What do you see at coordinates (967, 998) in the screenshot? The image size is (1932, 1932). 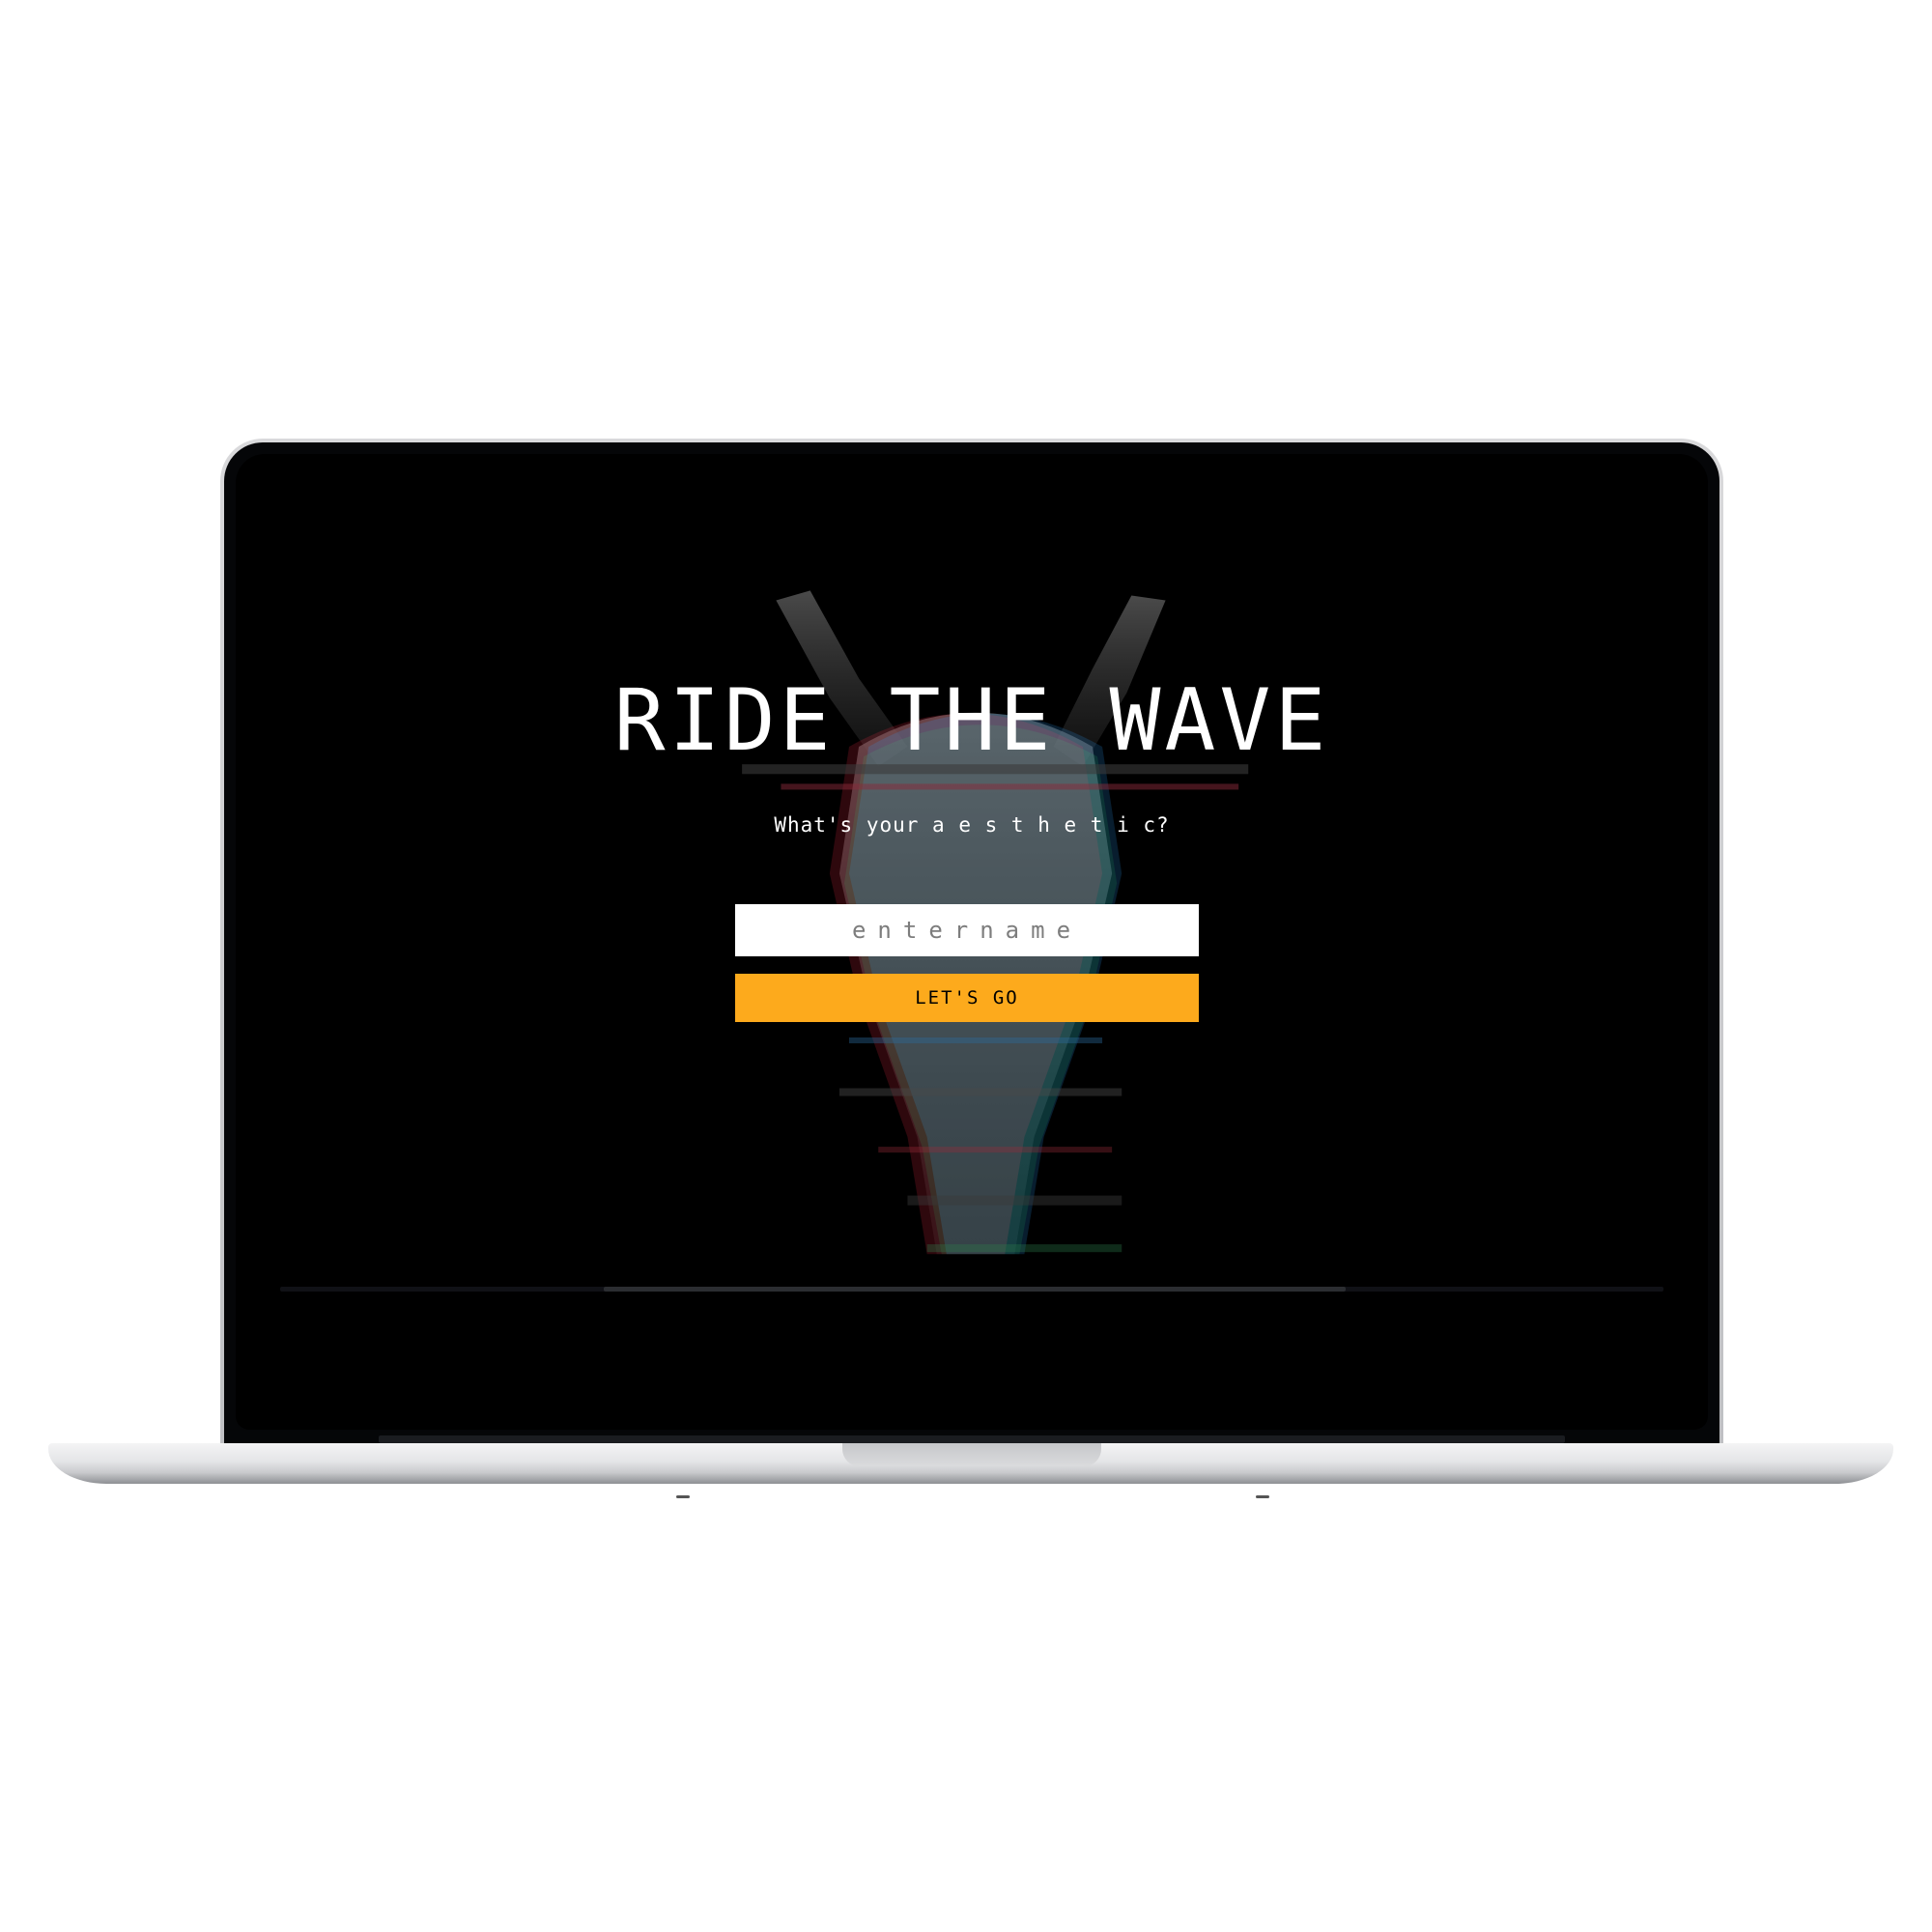 I see `lets-go-button: LET'S GO` at bounding box center [967, 998].